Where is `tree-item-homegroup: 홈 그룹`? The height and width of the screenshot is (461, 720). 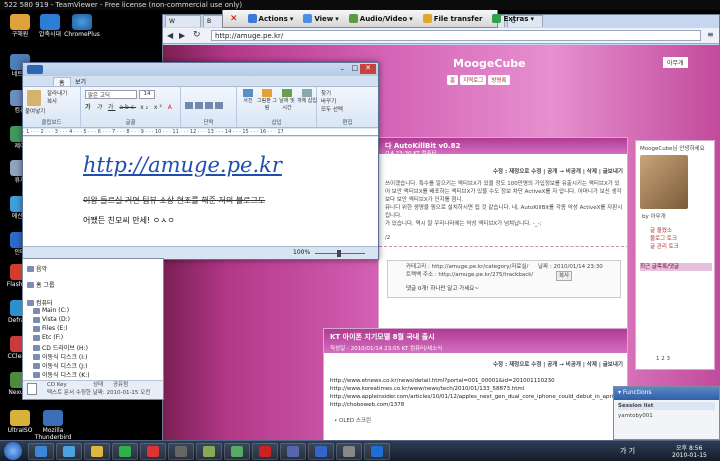 tree-item-homegroup: 홈 그룹 is located at coordinates (40, 284).